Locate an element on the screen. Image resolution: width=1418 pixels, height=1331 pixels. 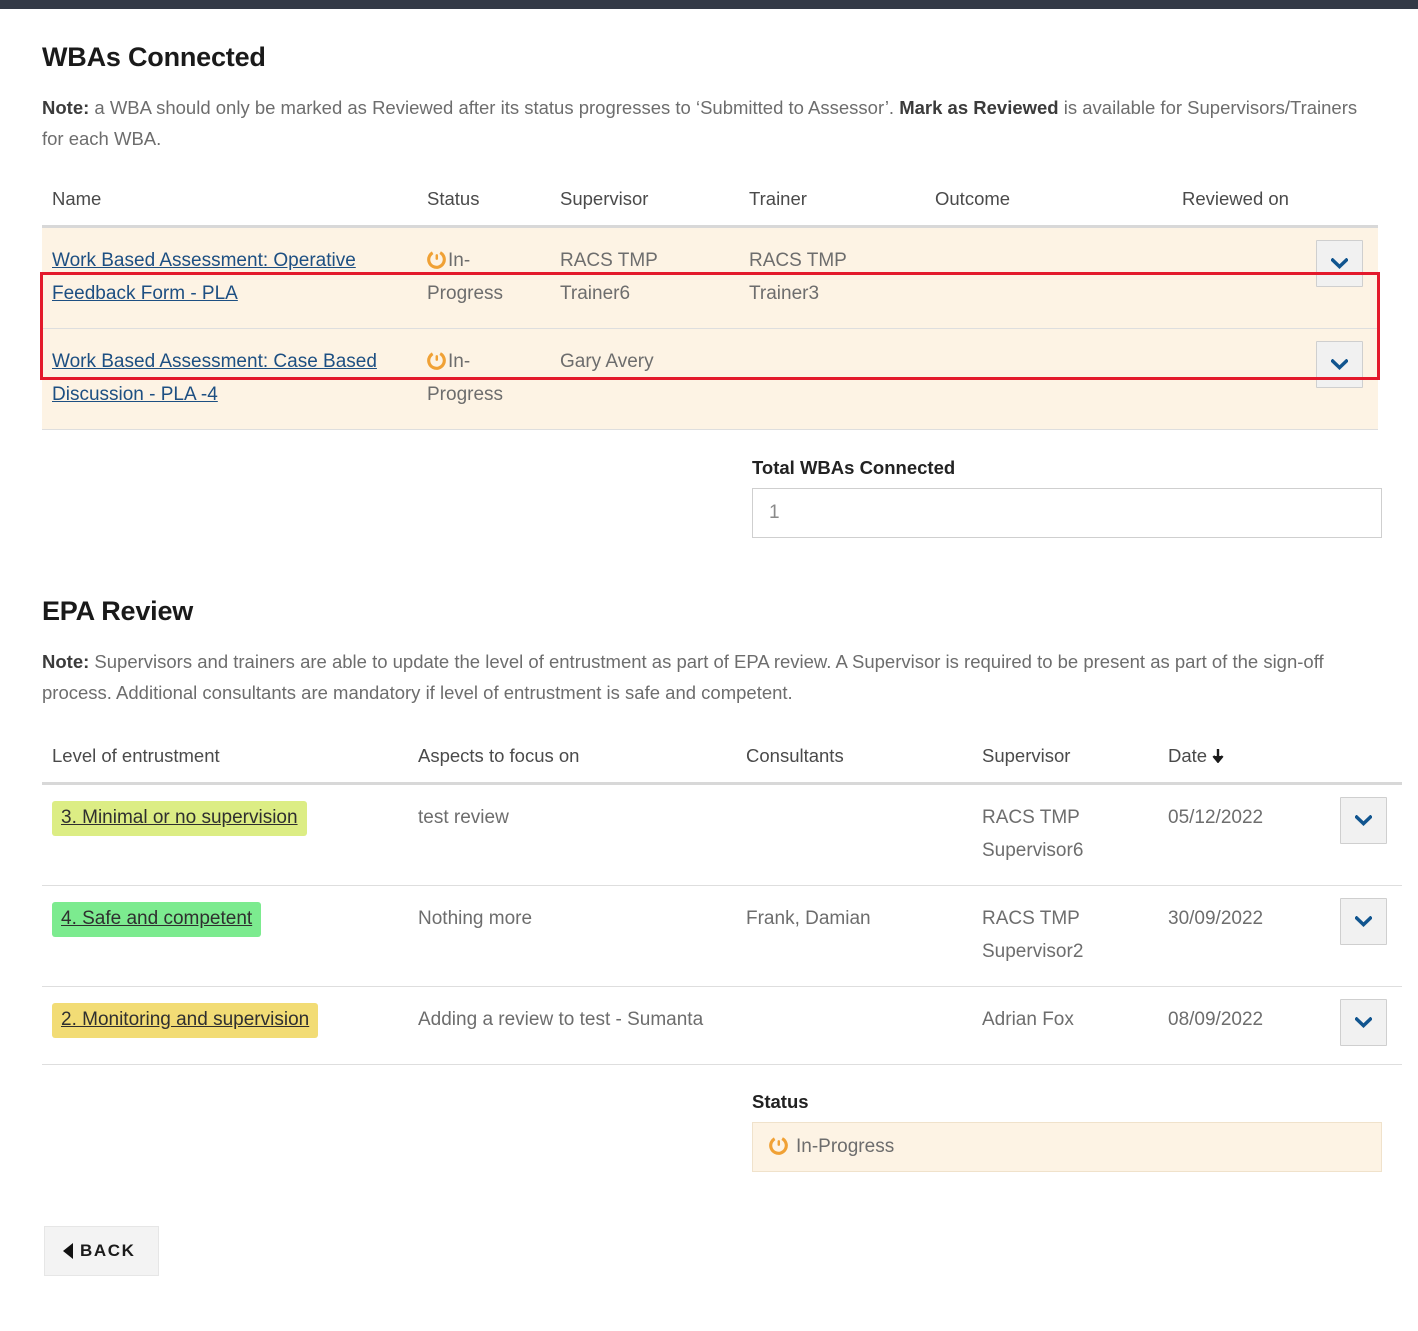
wba-col-actions is located at coordinates (1342, 201).